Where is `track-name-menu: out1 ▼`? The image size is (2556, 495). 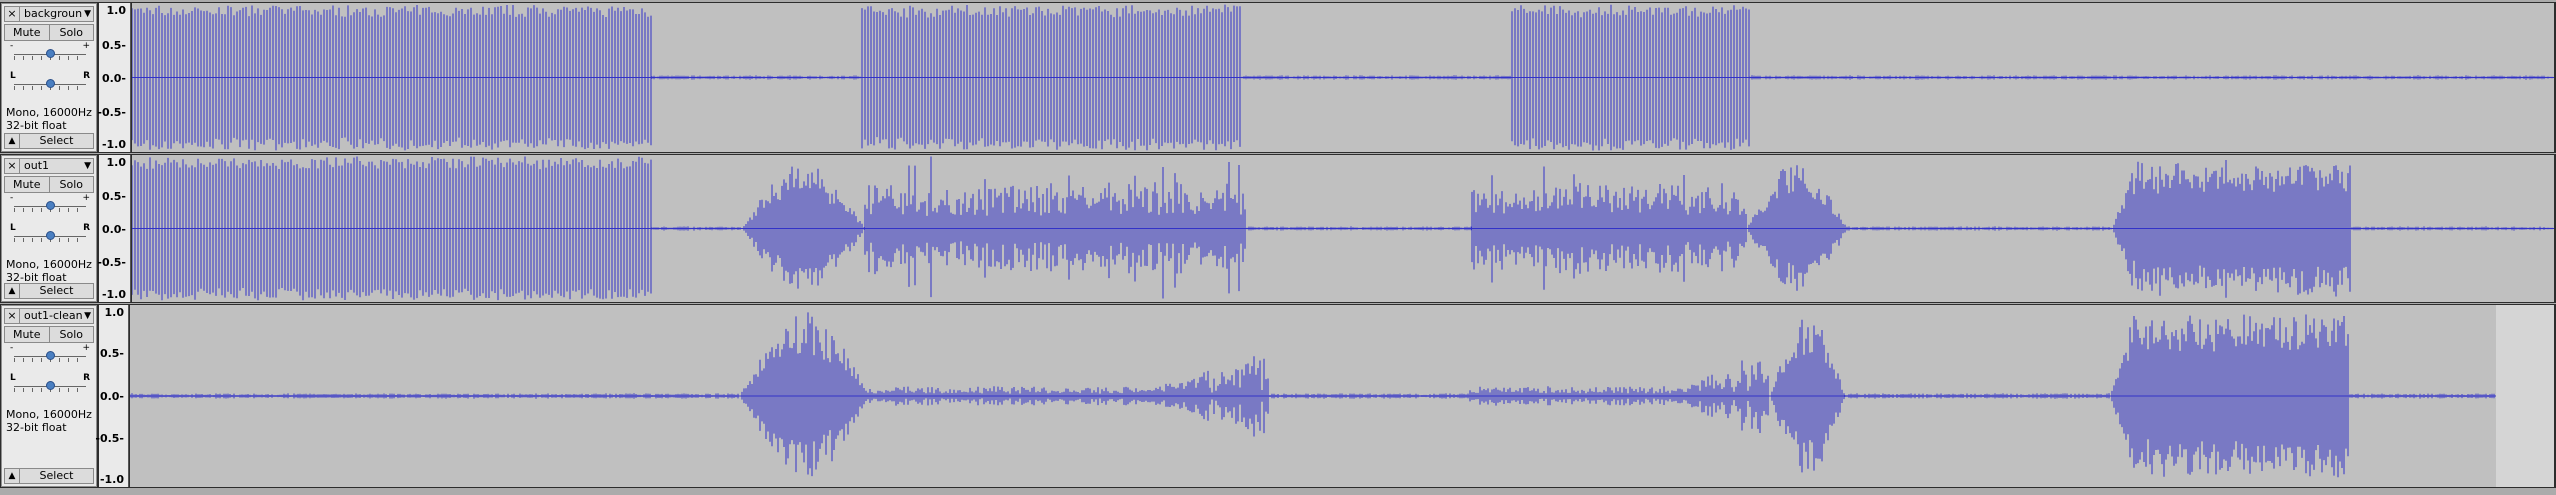 track-name-menu: out1 ▼ is located at coordinates (57, 166).